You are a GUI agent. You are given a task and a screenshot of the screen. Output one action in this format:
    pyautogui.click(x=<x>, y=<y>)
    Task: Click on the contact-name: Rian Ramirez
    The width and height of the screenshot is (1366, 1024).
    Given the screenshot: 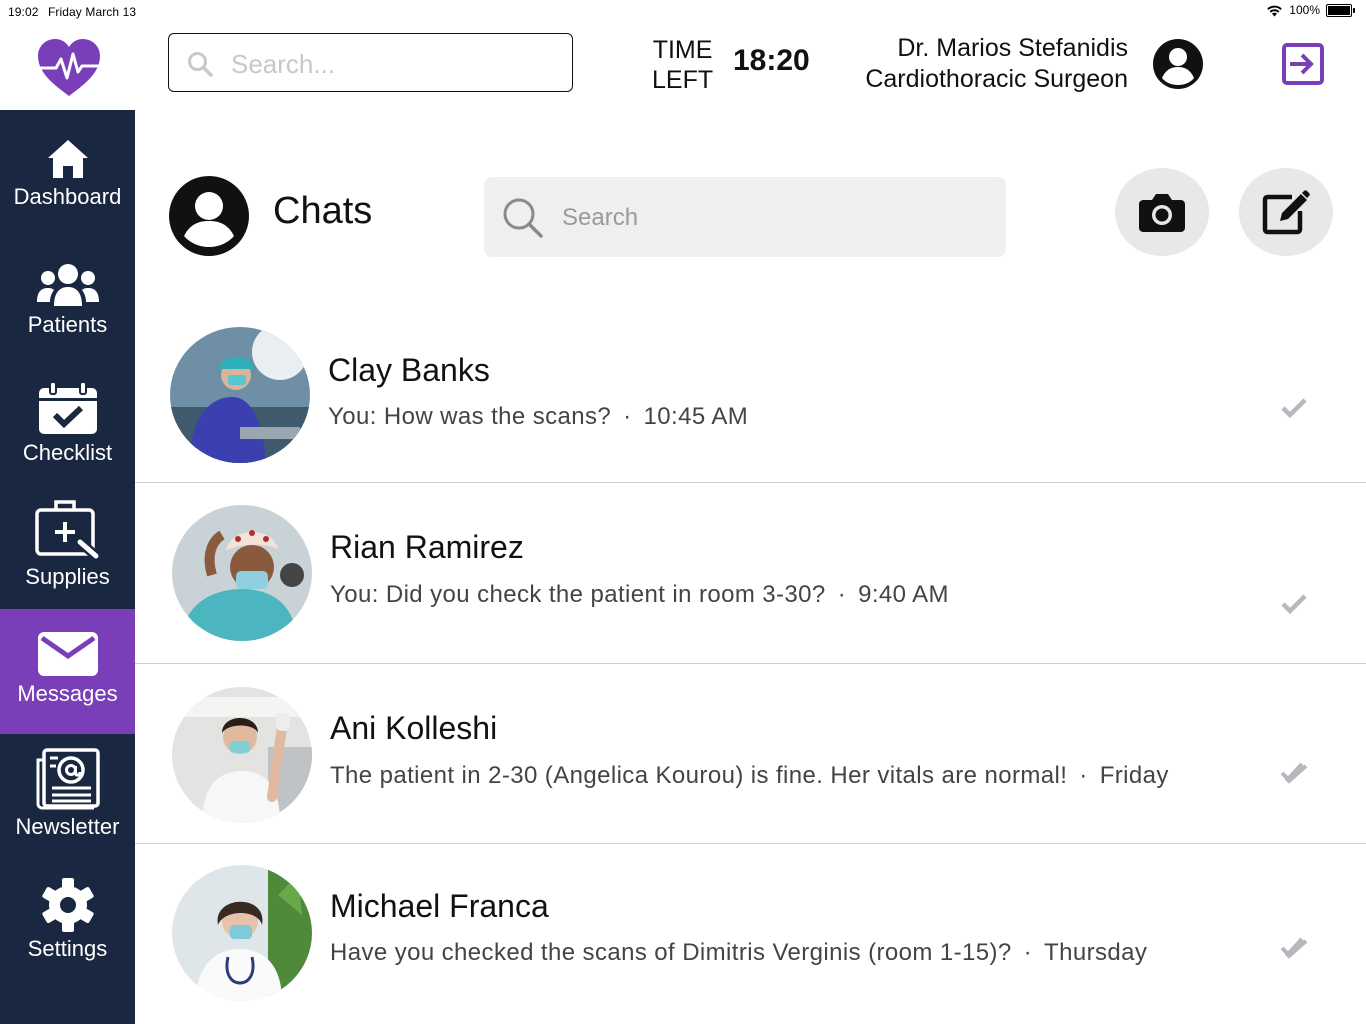 What is the action you would take?
    pyautogui.click(x=427, y=547)
    